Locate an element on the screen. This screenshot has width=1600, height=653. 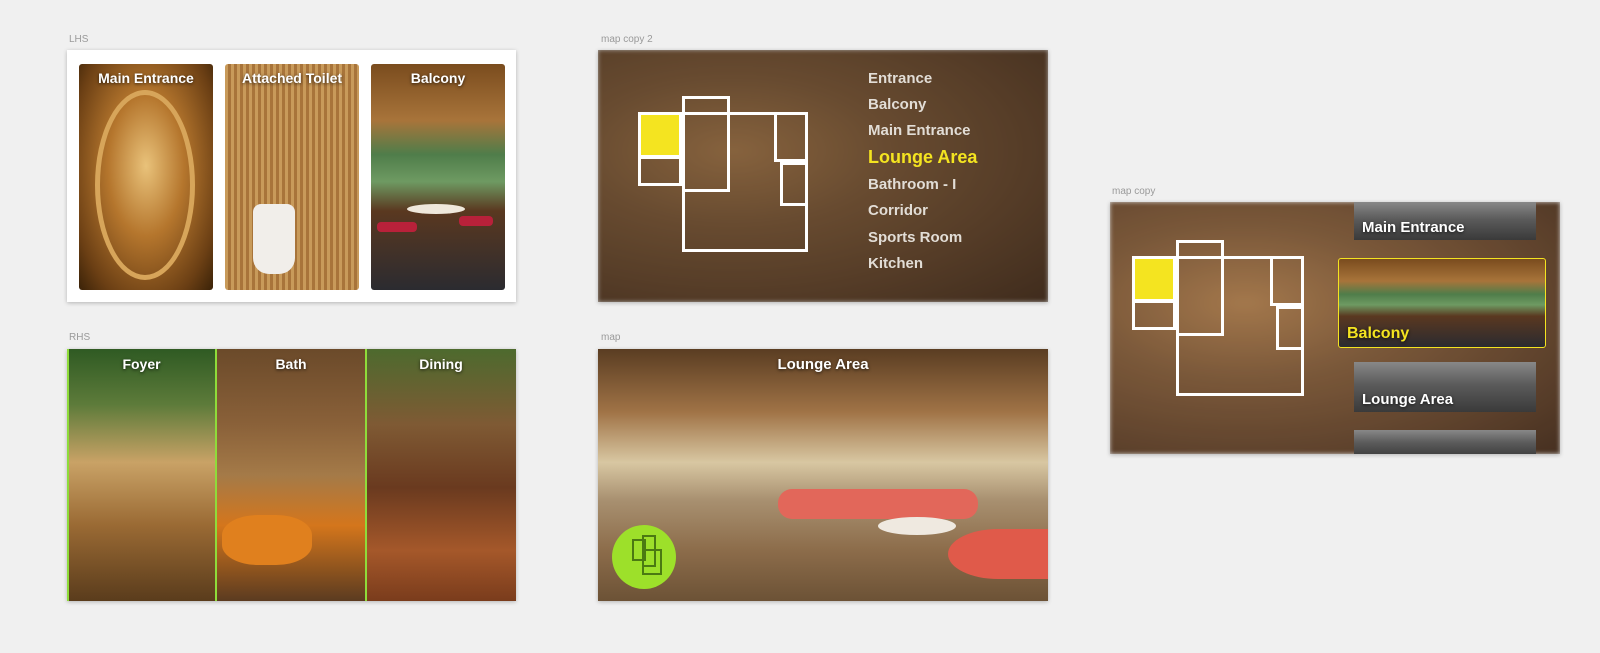
photo-dining: Dining is located at coordinates (441, 475).